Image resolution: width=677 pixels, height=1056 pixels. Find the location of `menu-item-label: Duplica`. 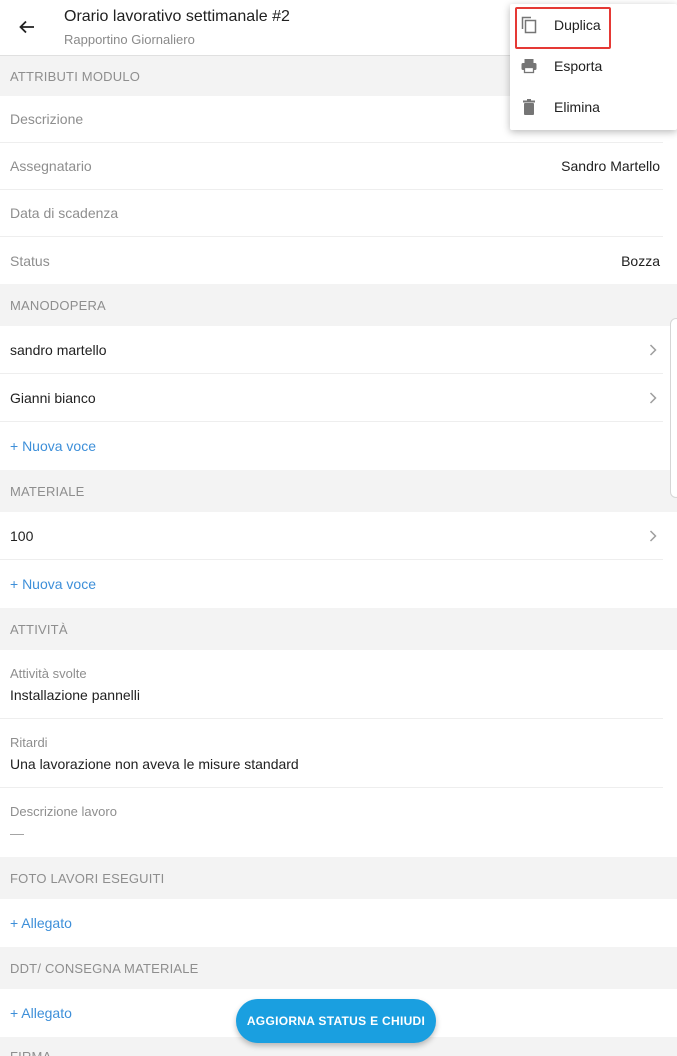

menu-item-label: Duplica is located at coordinates (577, 24).